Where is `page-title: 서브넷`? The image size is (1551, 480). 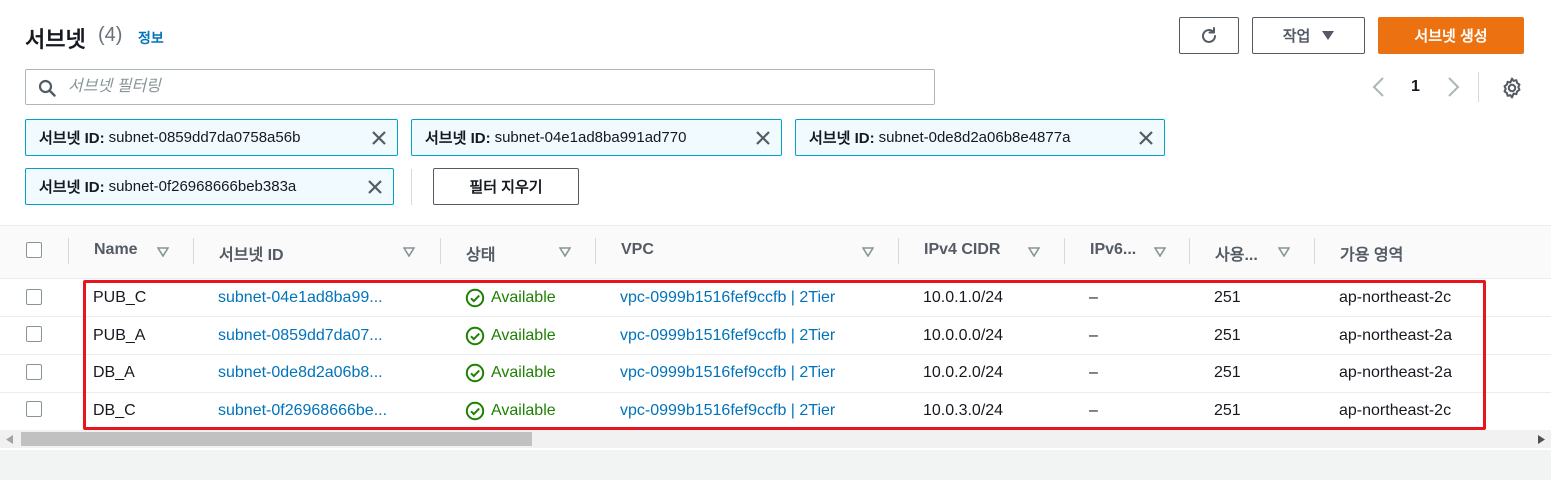
page-title: 서브넷 is located at coordinates (55, 39).